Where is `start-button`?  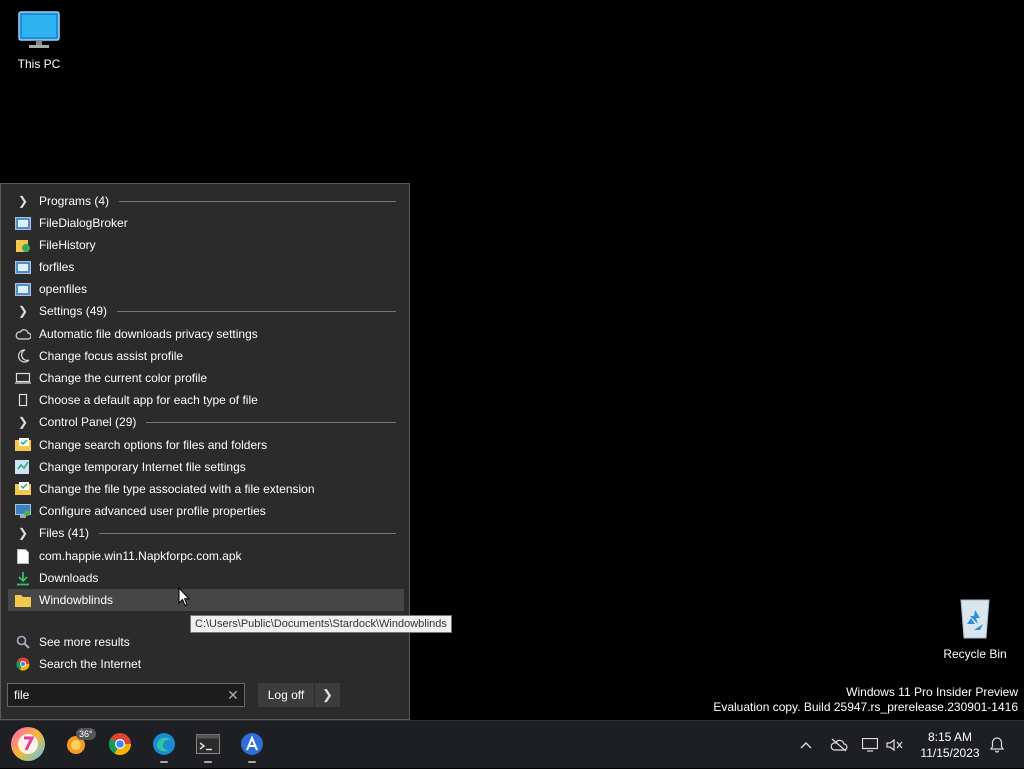
start-button is located at coordinates (28, 744).